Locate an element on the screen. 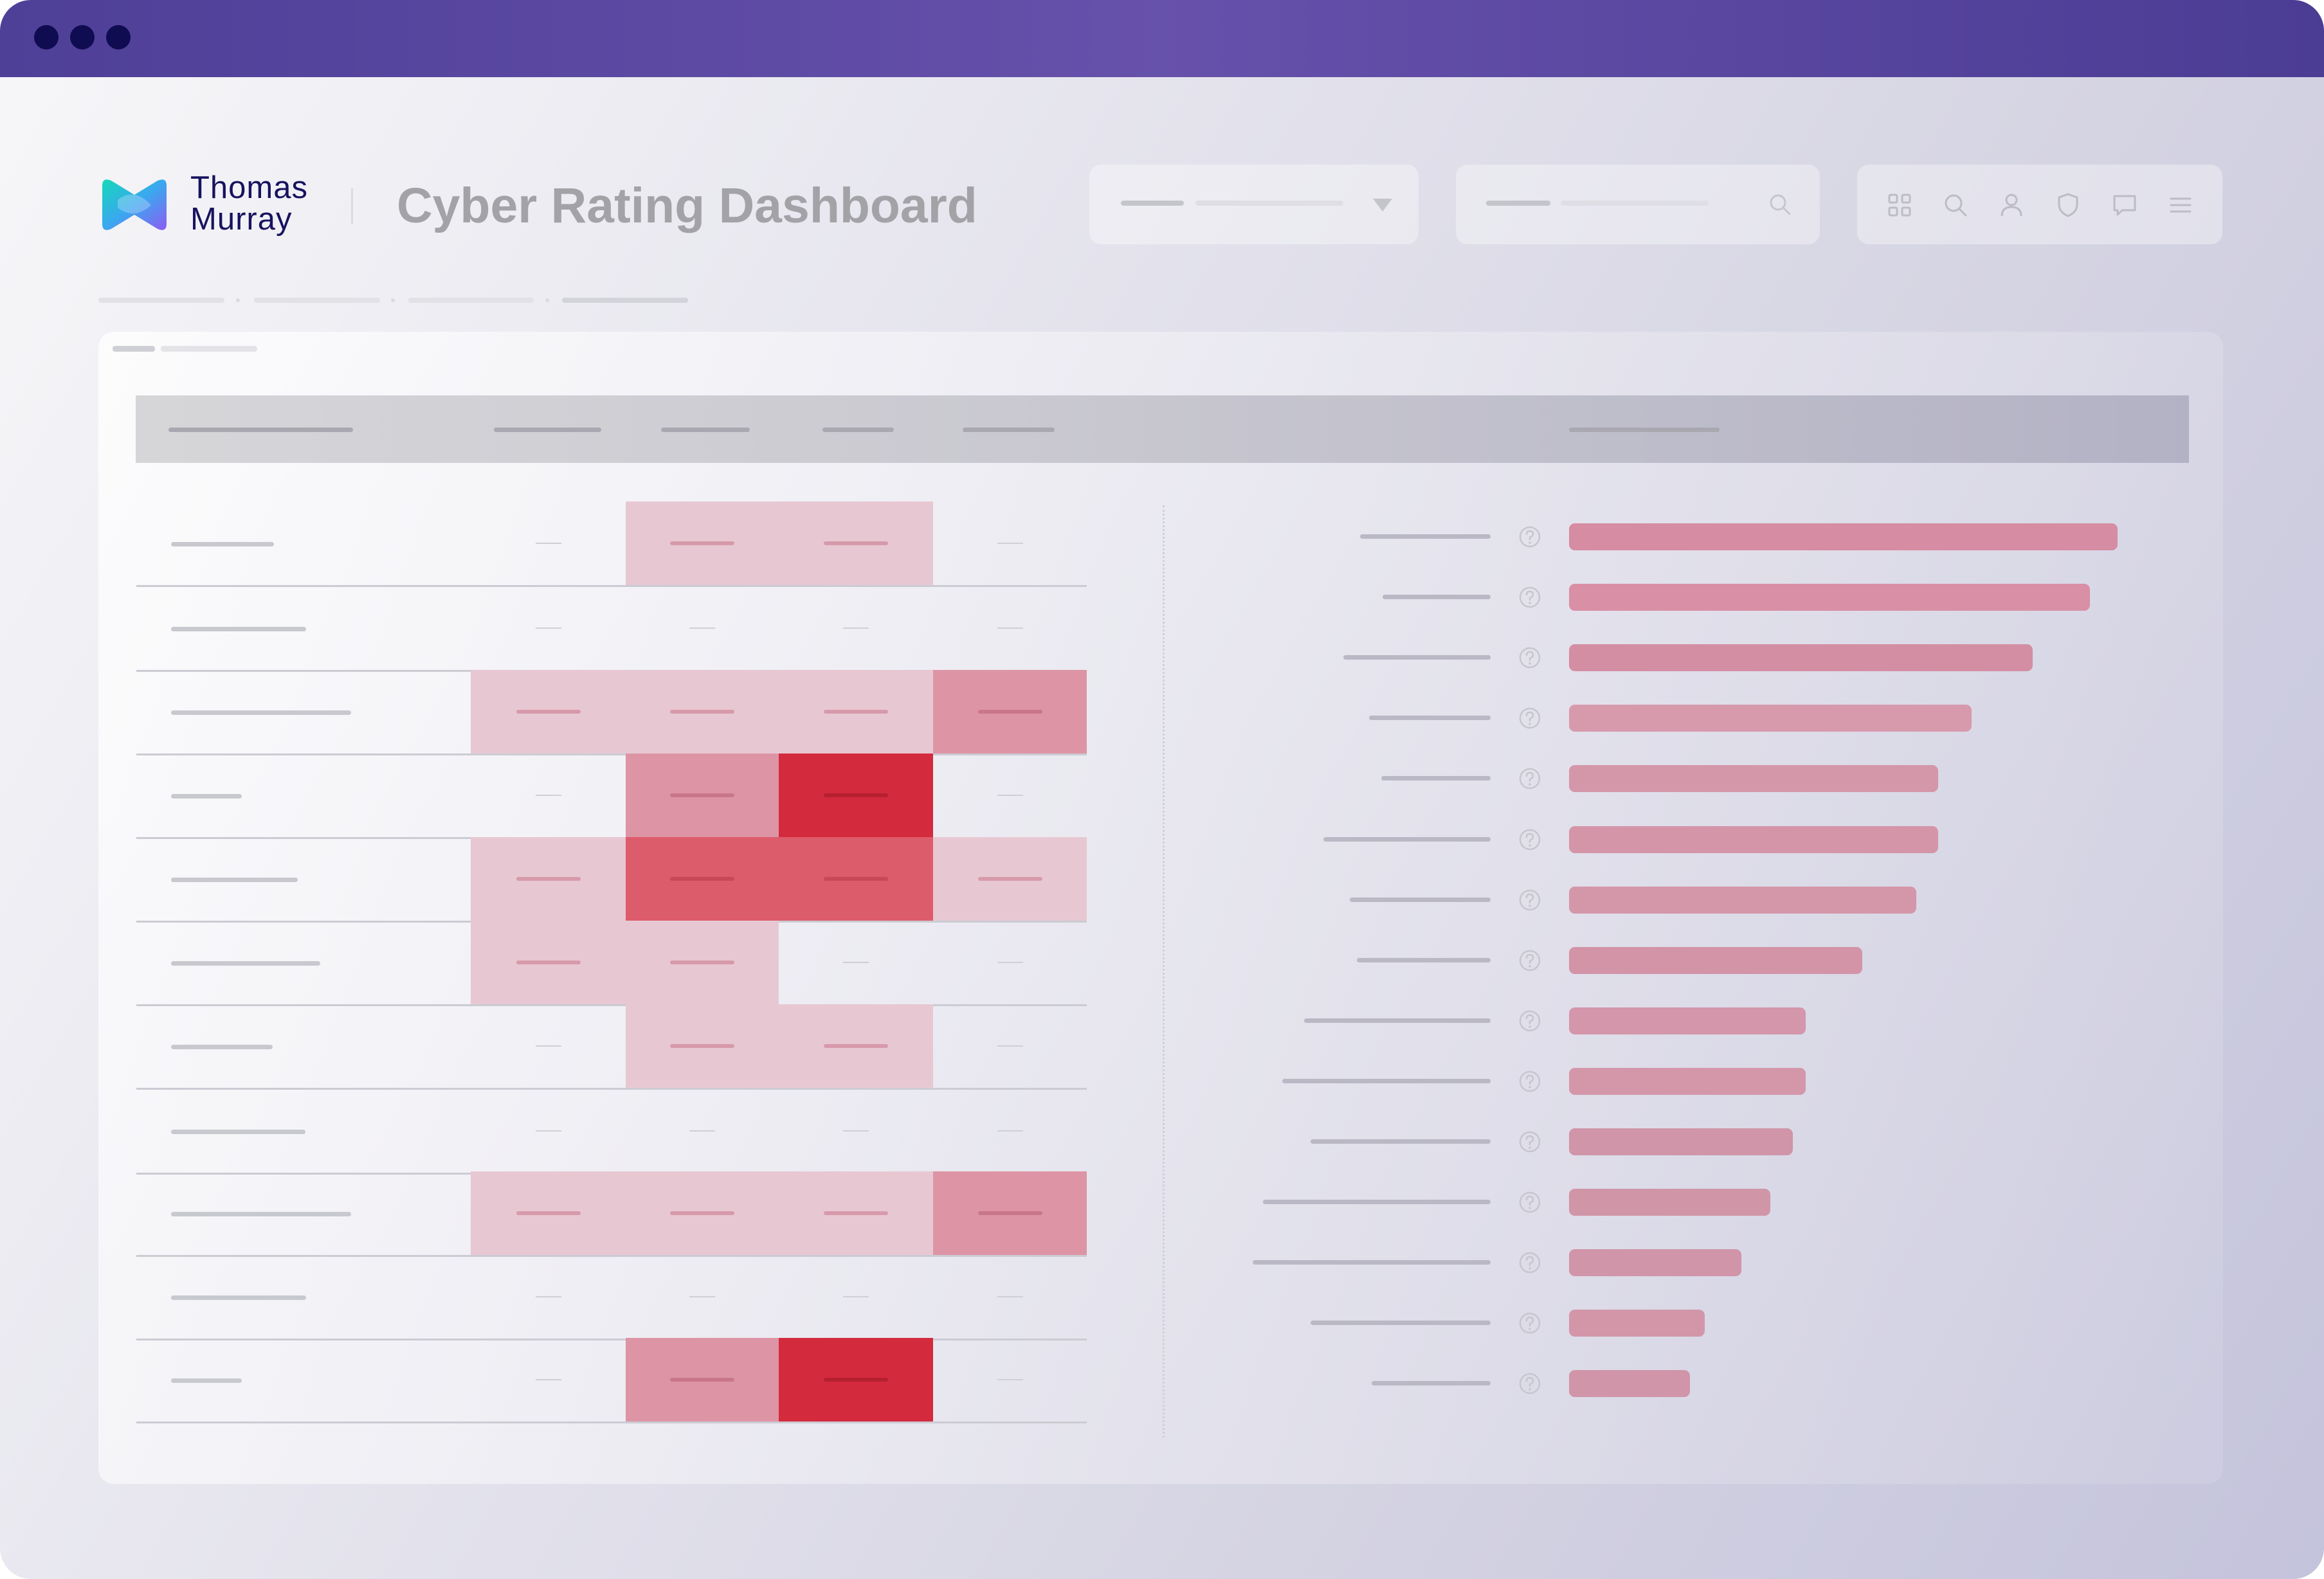 The height and width of the screenshot is (1579, 2324). card-tab is located at coordinates (209, 349).